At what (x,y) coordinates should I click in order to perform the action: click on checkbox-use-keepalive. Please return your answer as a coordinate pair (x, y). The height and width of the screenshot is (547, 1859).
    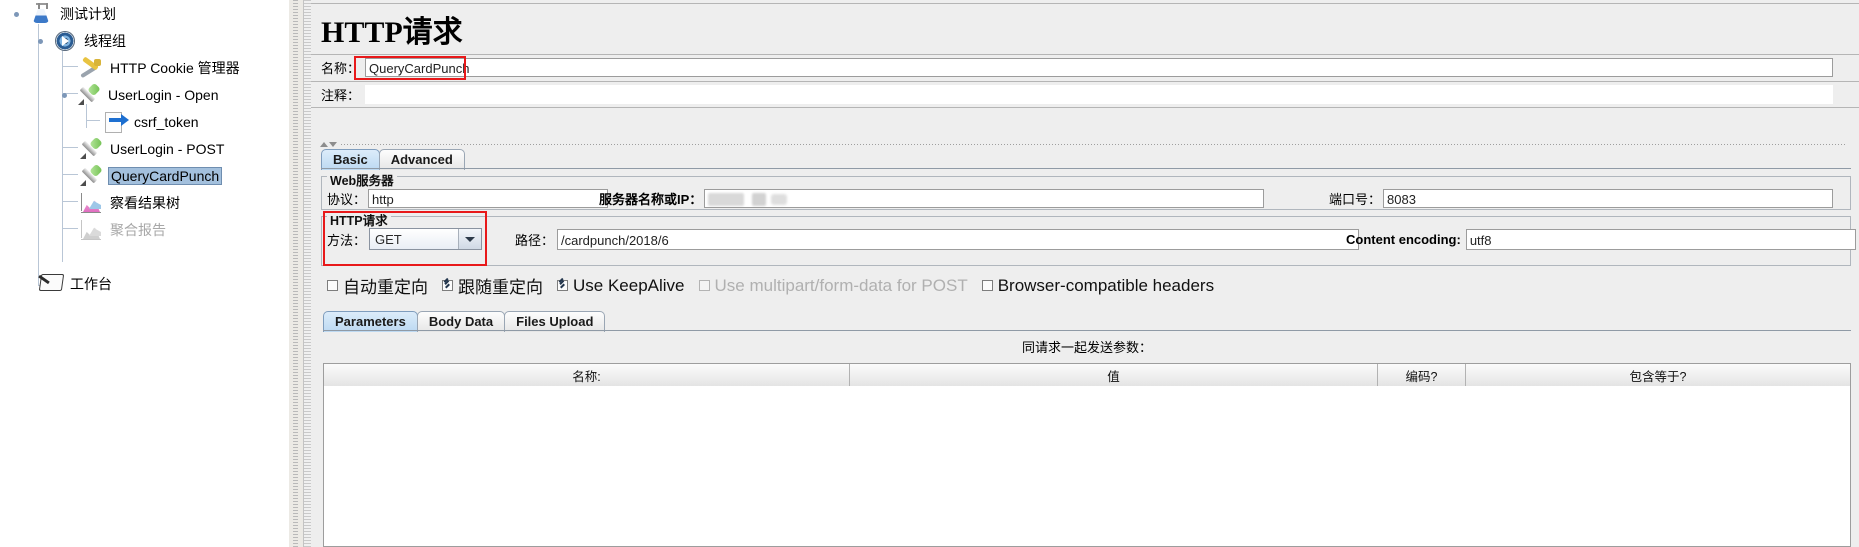
    Looking at the image, I should click on (562, 285).